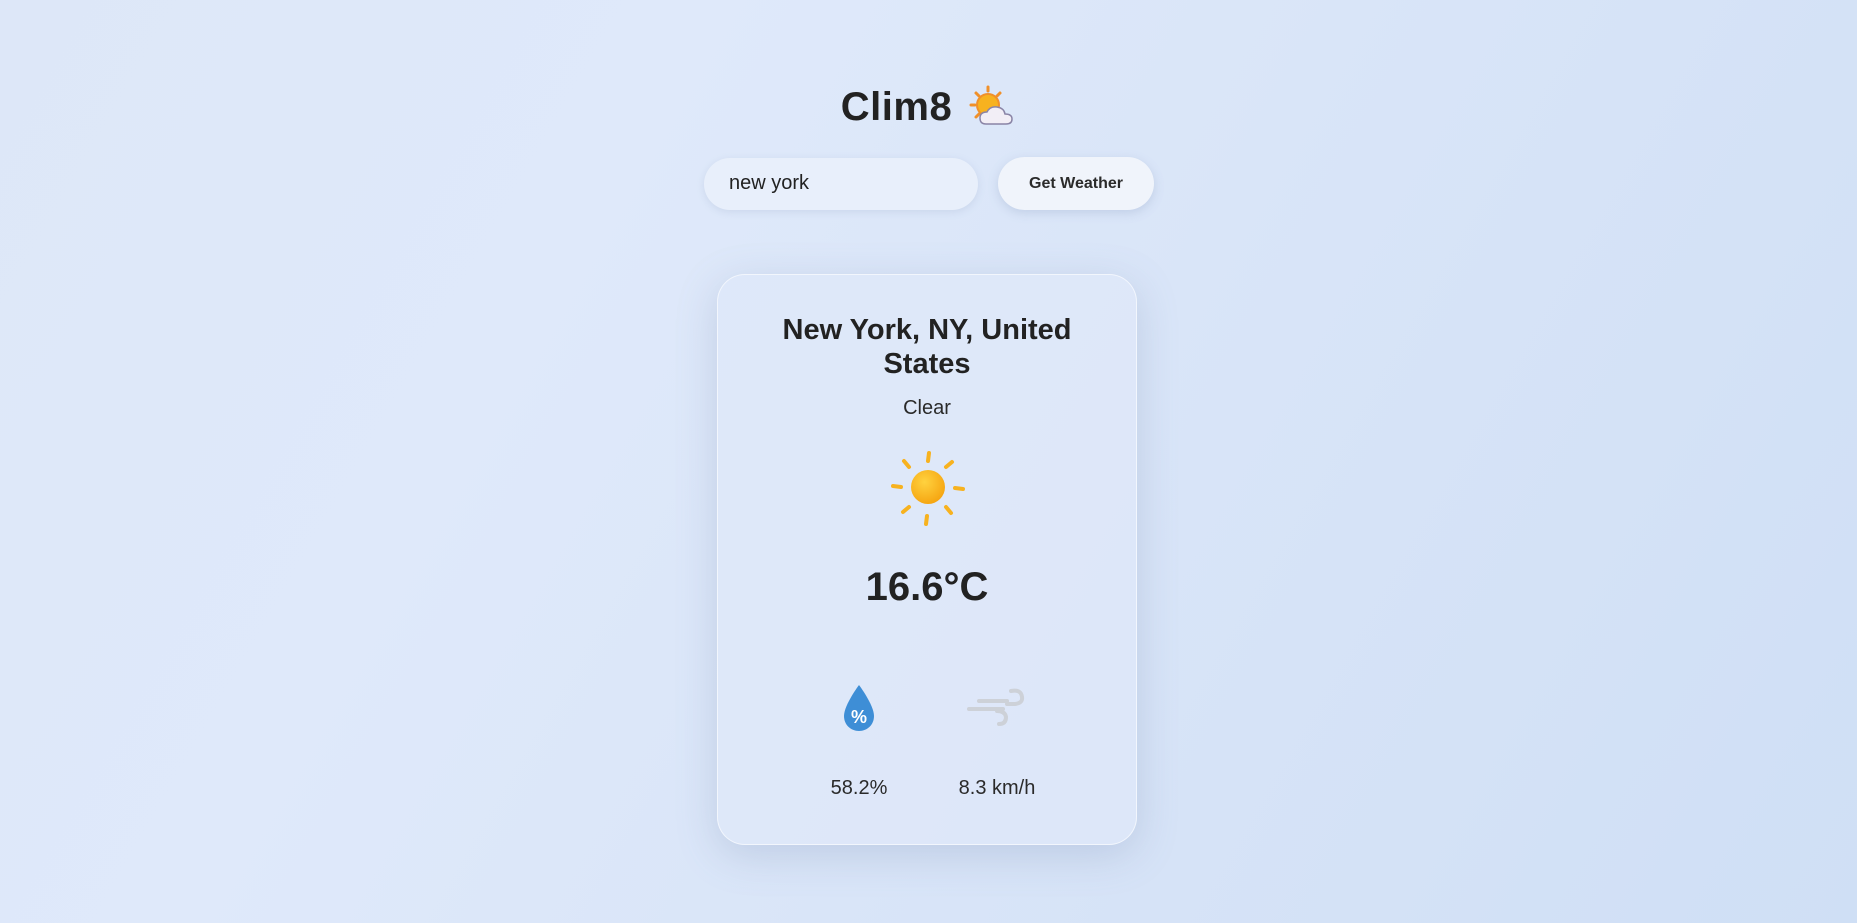 The image size is (1857, 923). I want to click on get-weather-button: Get Weather, so click(1076, 183).